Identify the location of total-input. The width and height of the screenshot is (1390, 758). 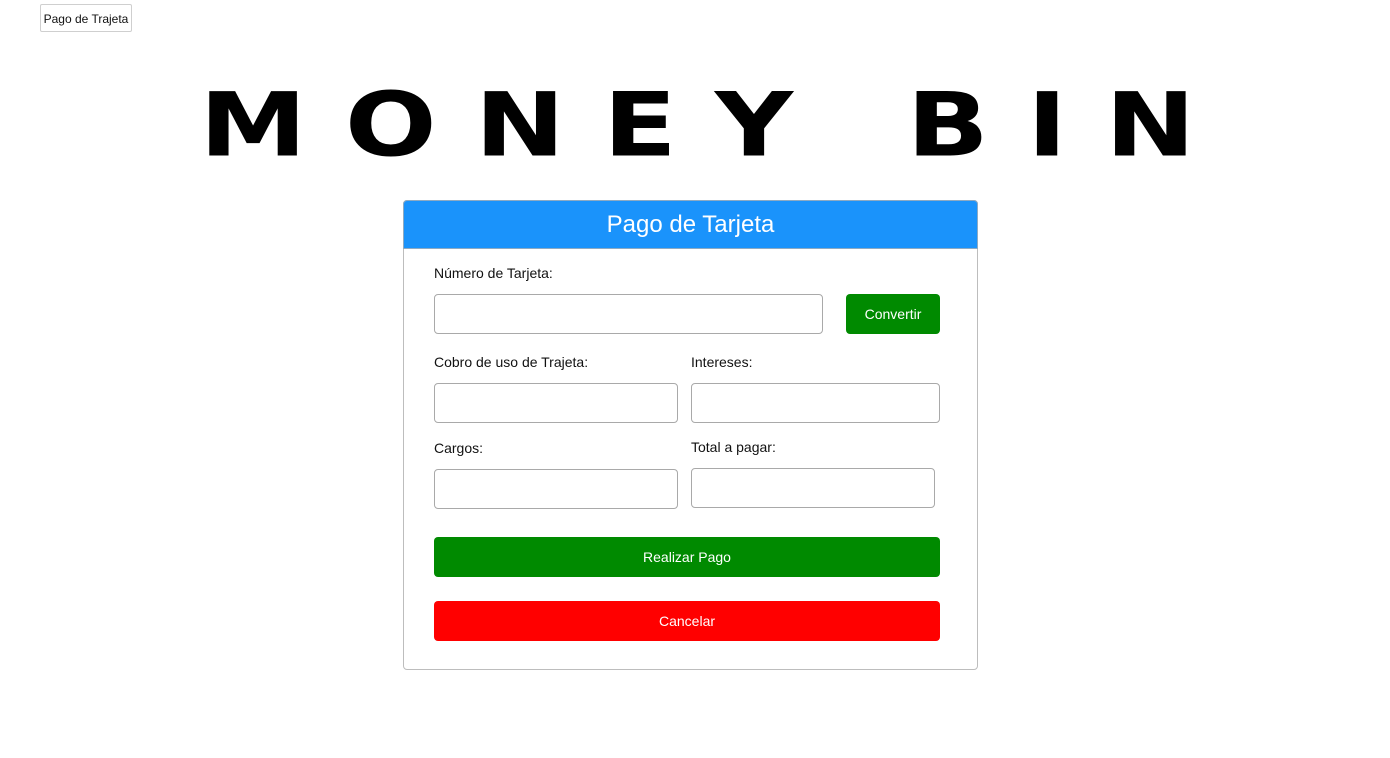
(813, 488).